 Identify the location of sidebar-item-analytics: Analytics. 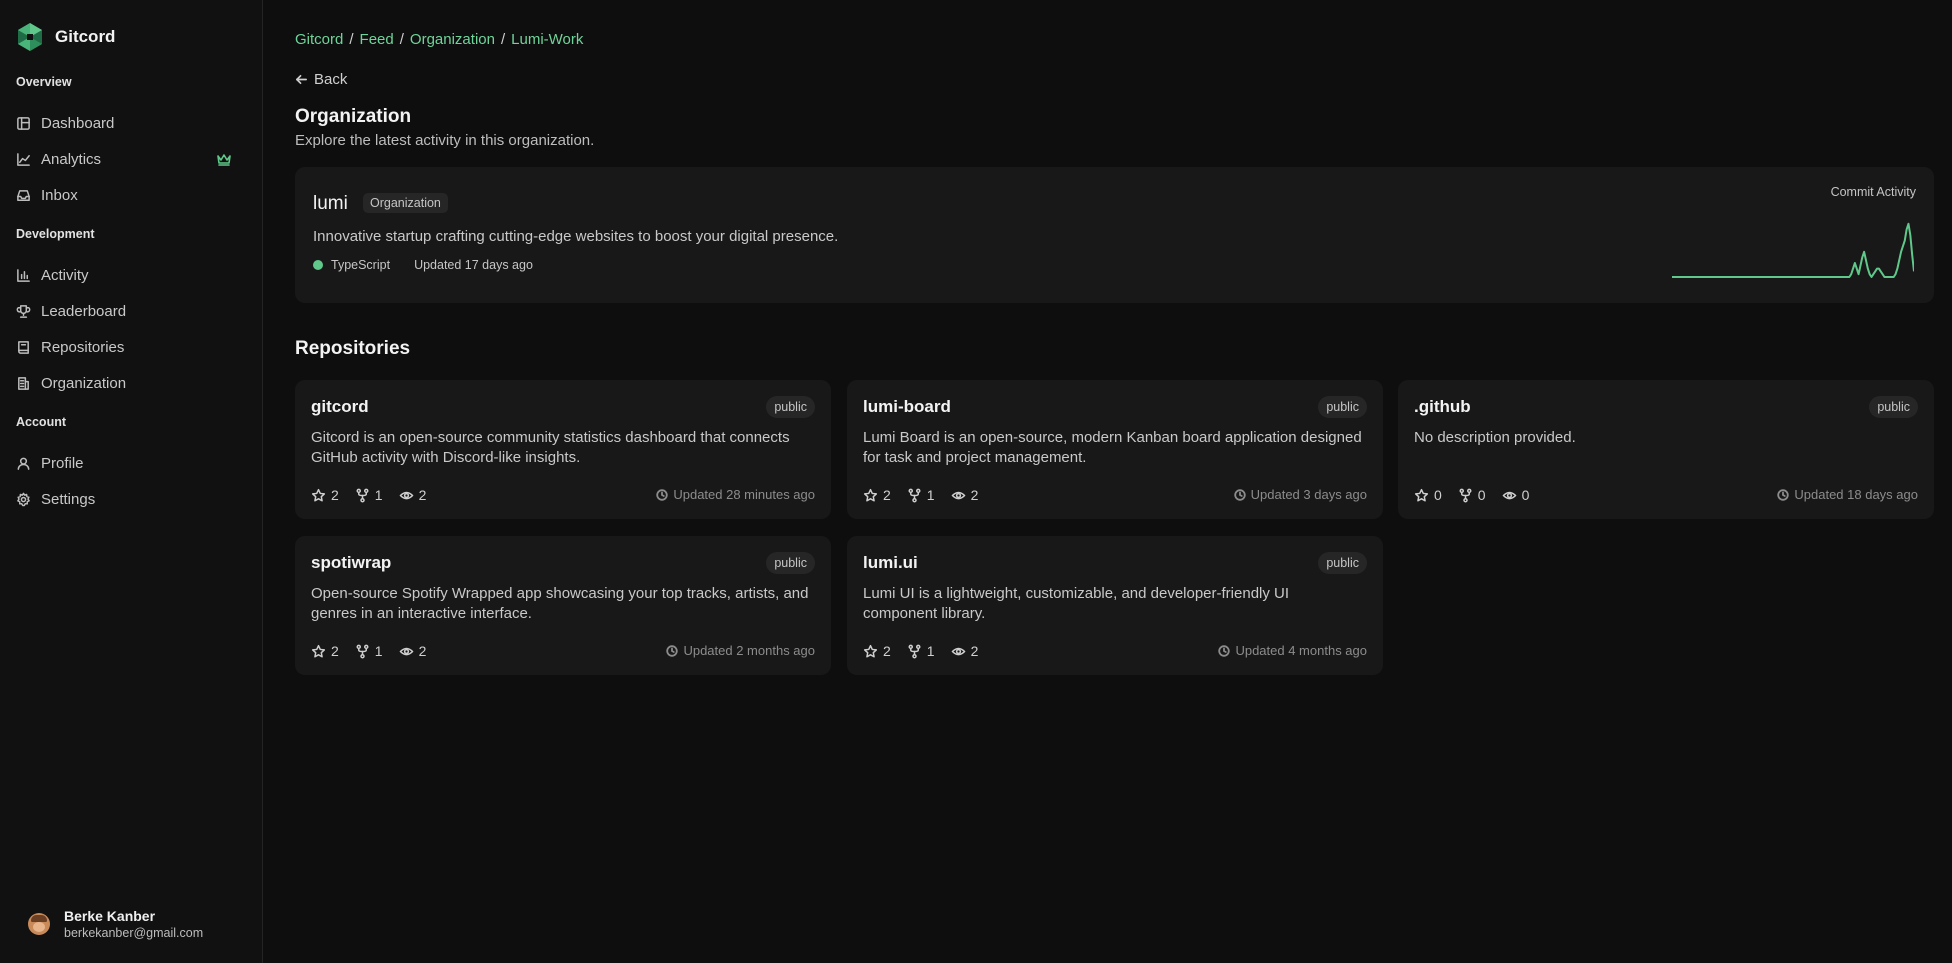
(131, 159).